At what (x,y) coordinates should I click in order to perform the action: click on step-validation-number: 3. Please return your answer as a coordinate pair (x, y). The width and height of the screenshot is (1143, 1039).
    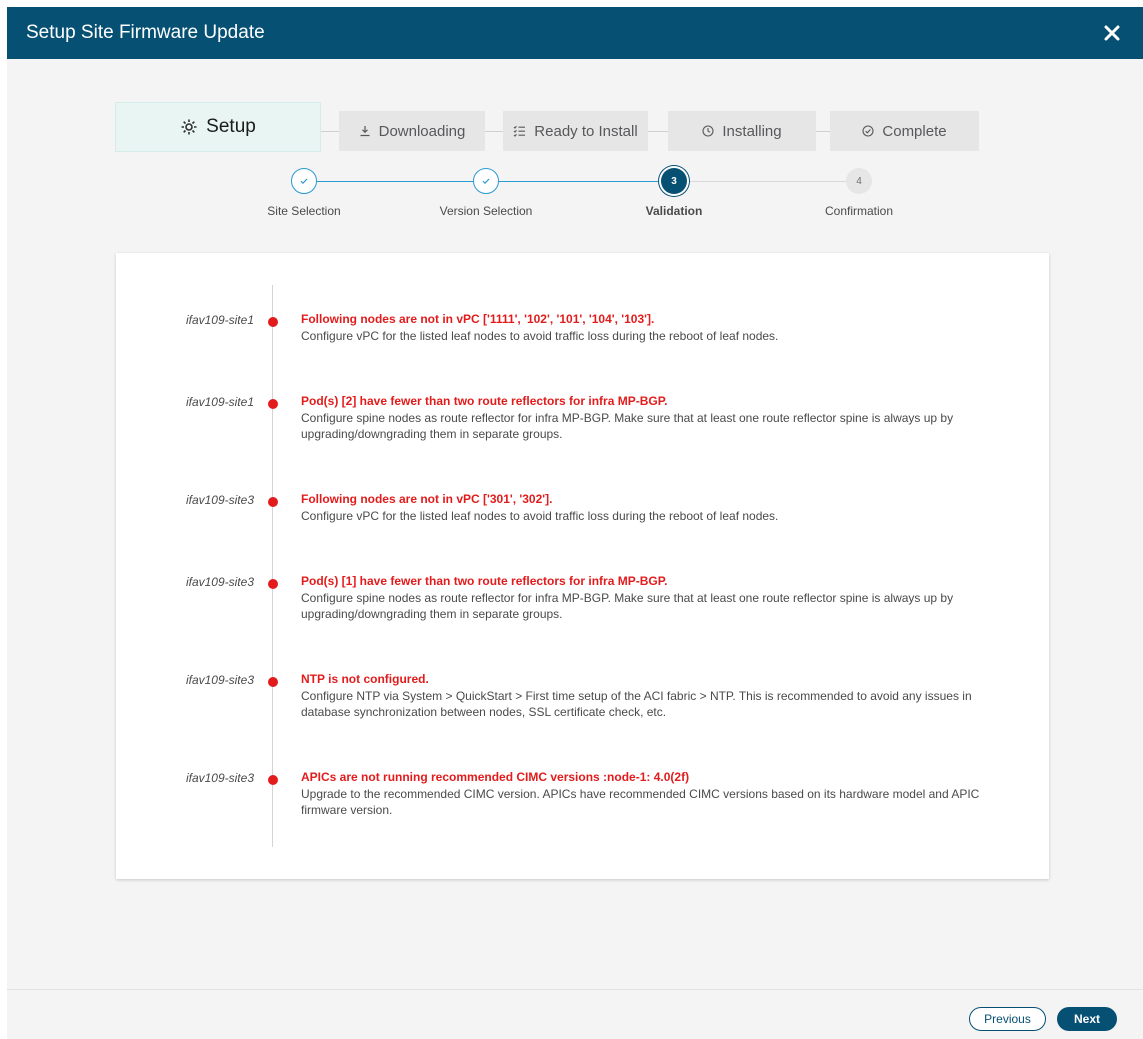
    Looking at the image, I should click on (674, 181).